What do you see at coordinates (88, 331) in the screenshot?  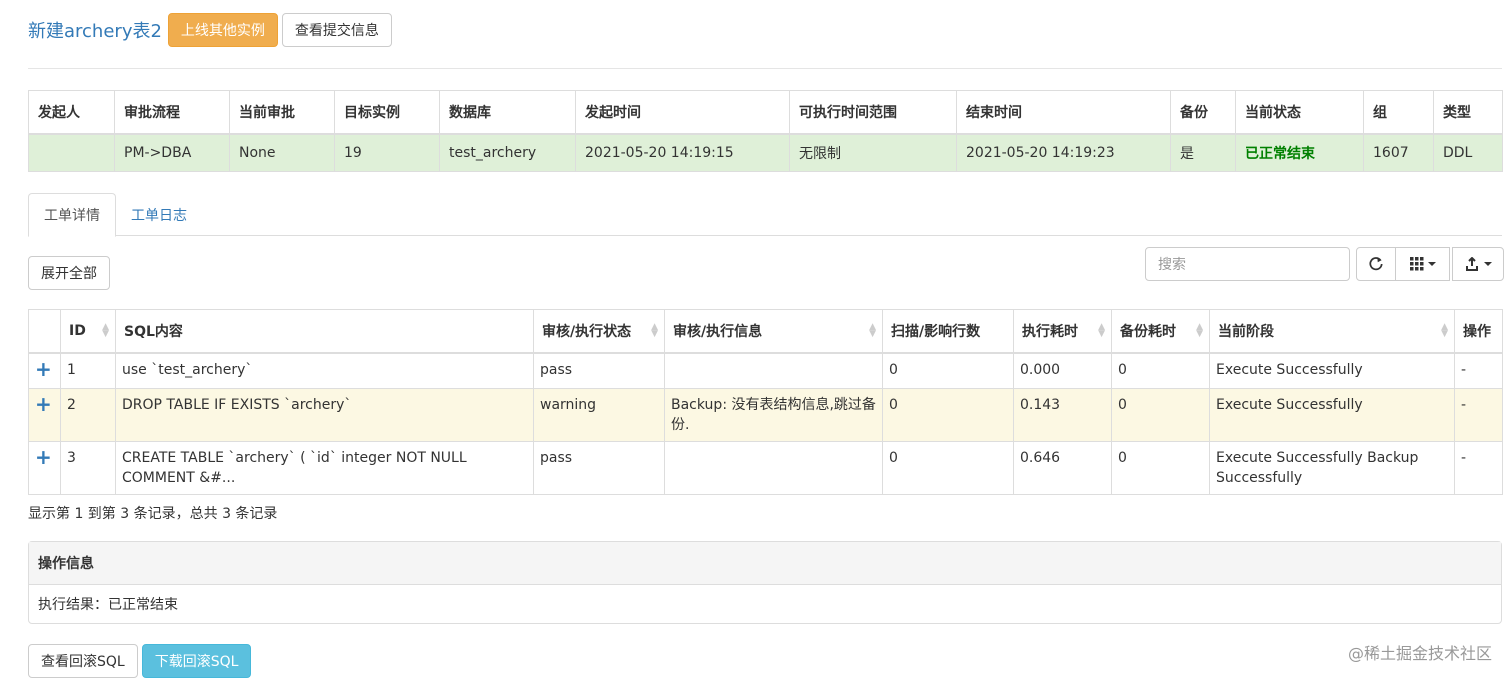 I see `column-header-id: ID ▲ ▼` at bounding box center [88, 331].